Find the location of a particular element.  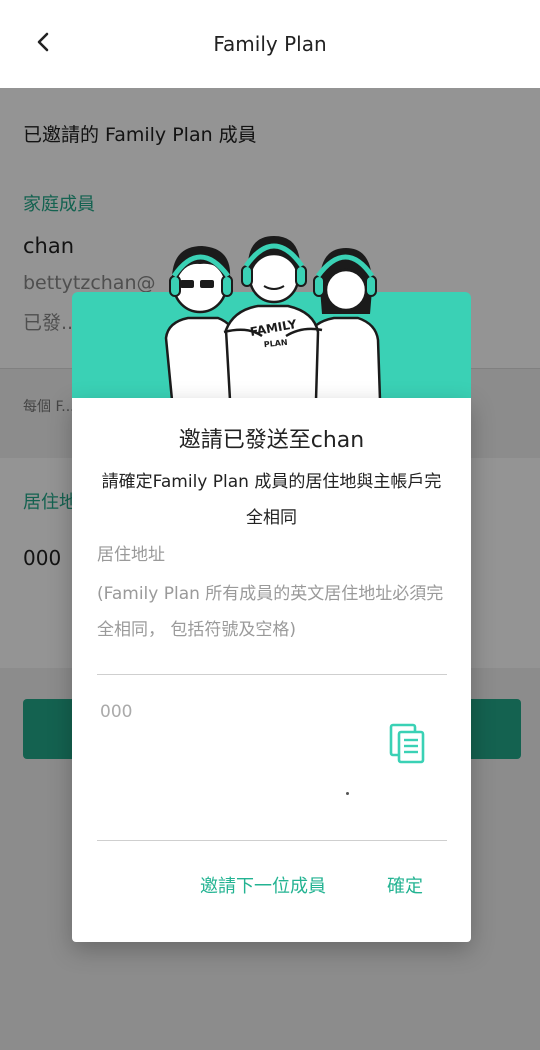

invite-next-member-button: 邀請下一位成員 is located at coordinates (263, 885).